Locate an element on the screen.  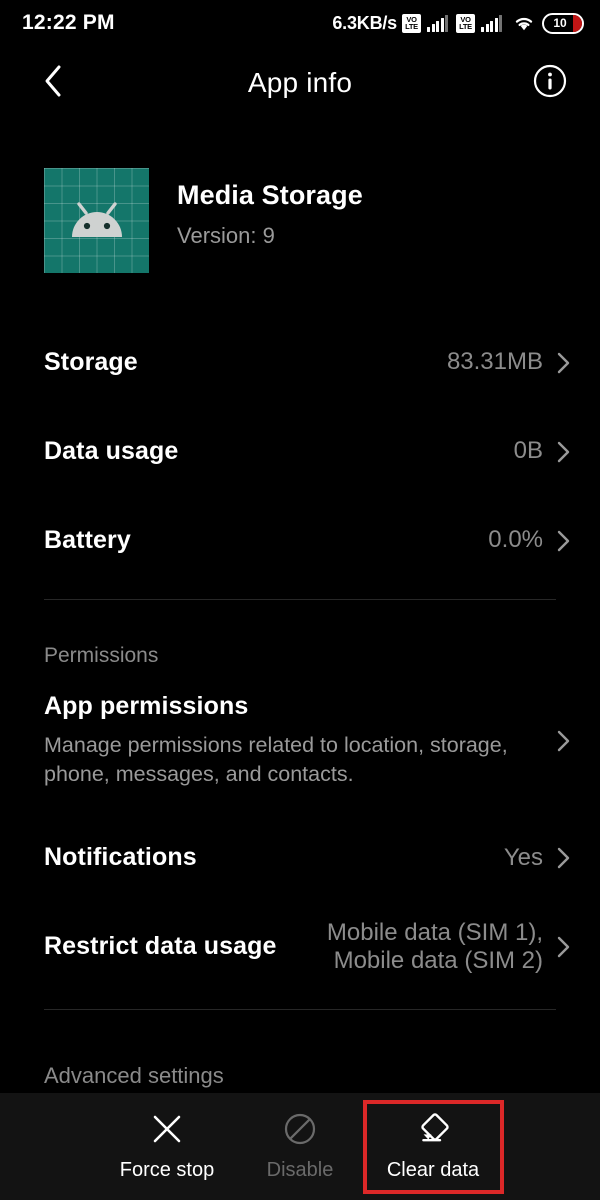
network-speed-text: 6.3KB/s is located at coordinates (364, 22).